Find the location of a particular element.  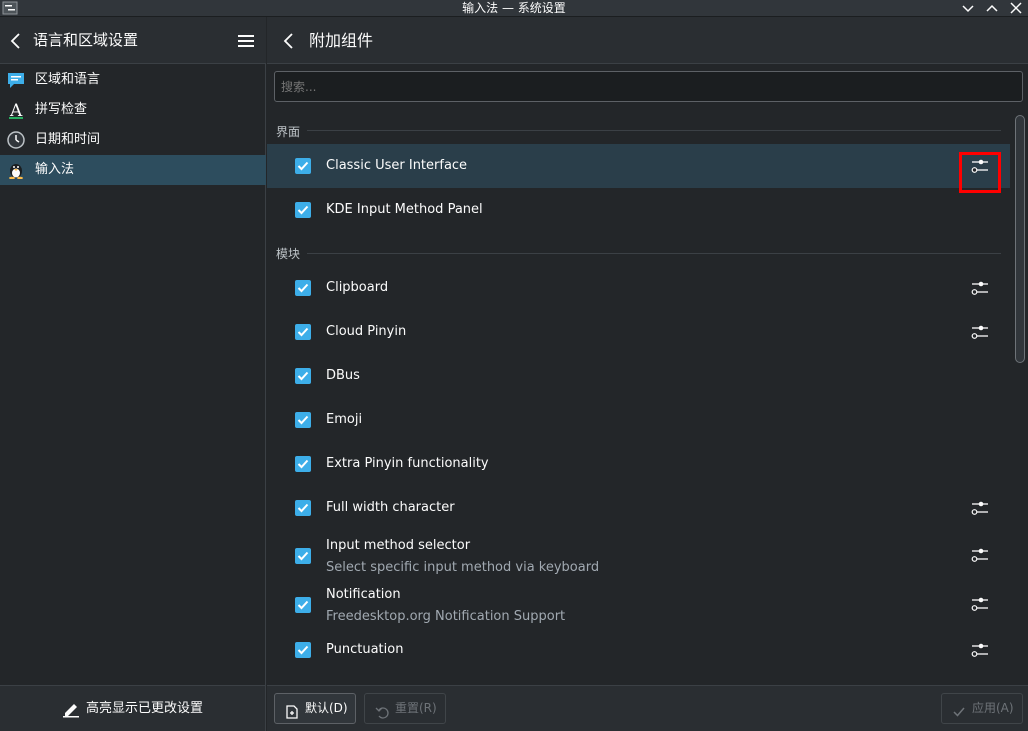

addon-label: Full width character is located at coordinates (390, 507).